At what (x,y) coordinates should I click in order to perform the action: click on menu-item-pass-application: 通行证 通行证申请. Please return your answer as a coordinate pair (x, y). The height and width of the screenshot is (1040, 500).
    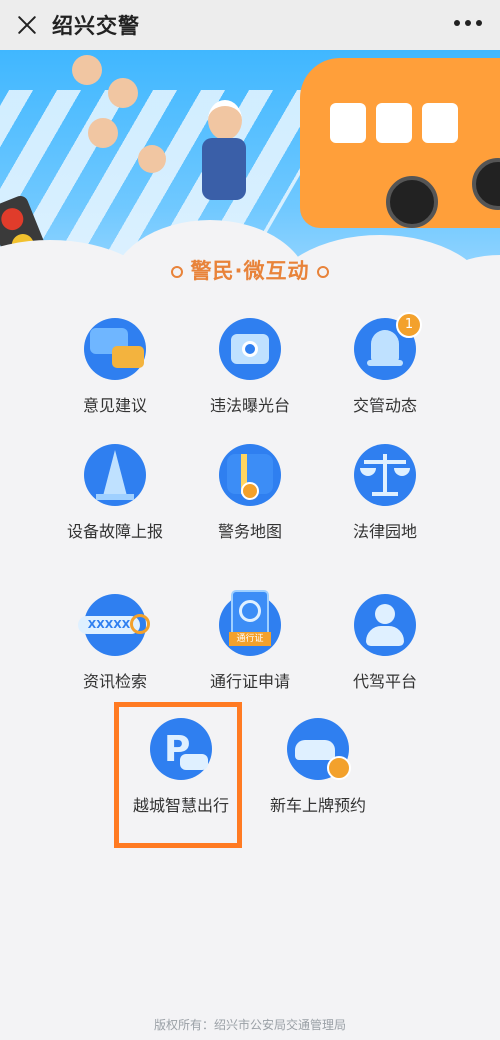
    Looking at the image, I should click on (250, 642).